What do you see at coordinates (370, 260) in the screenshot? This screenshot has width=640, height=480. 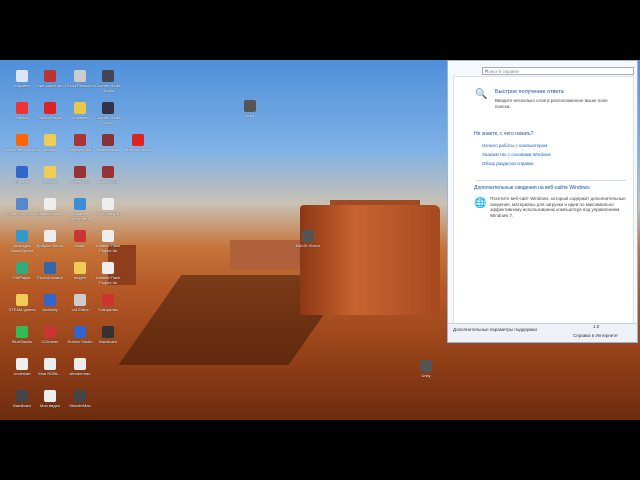 I see `wallpaper-mesa` at bounding box center [370, 260].